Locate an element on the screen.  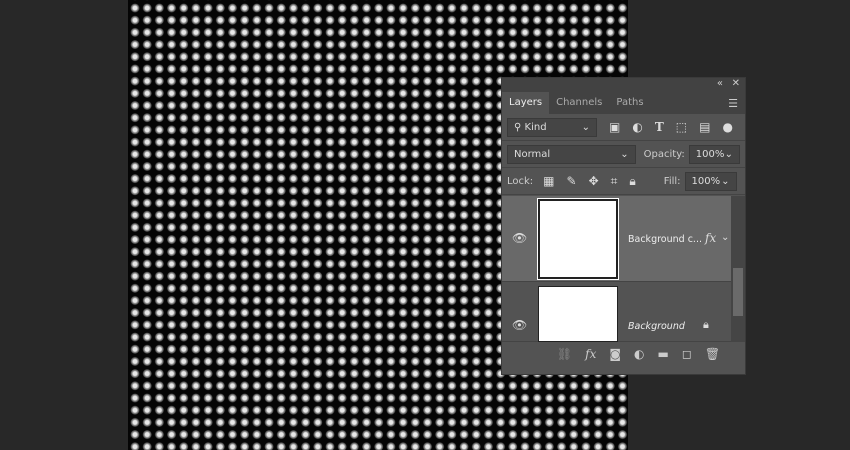
collapse-icon: « is located at coordinates (720, 83).